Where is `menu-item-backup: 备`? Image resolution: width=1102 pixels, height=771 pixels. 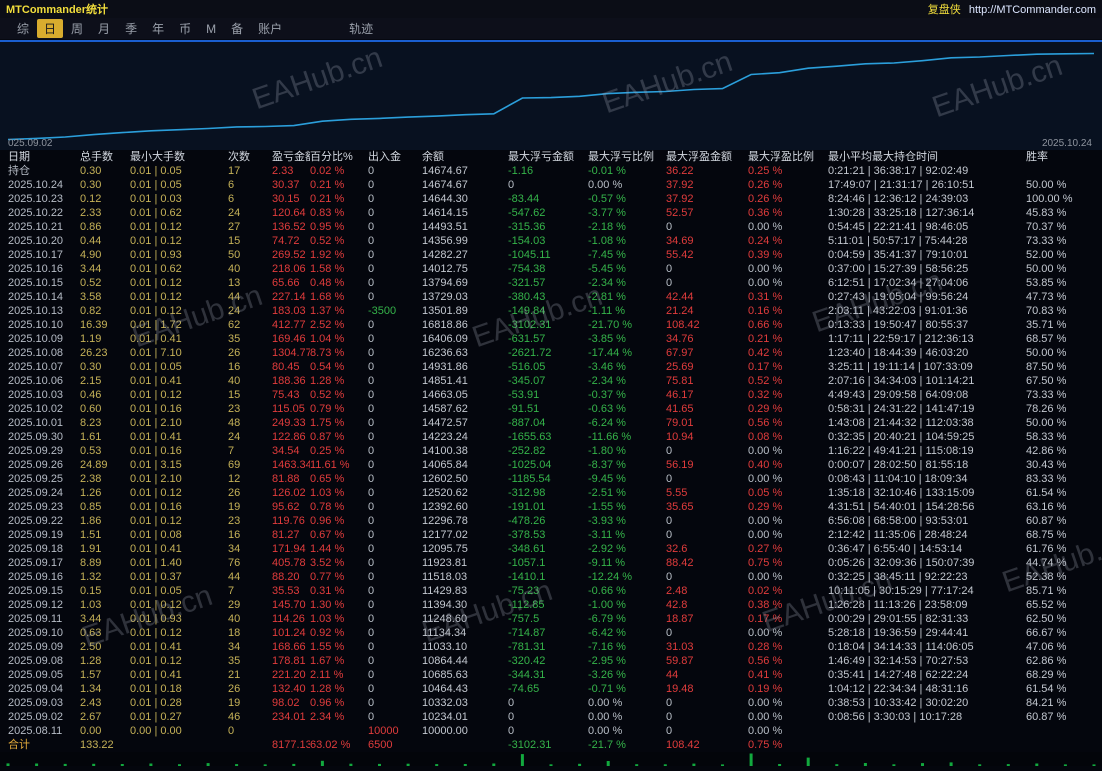 menu-item-backup: 备 is located at coordinates (237, 28).